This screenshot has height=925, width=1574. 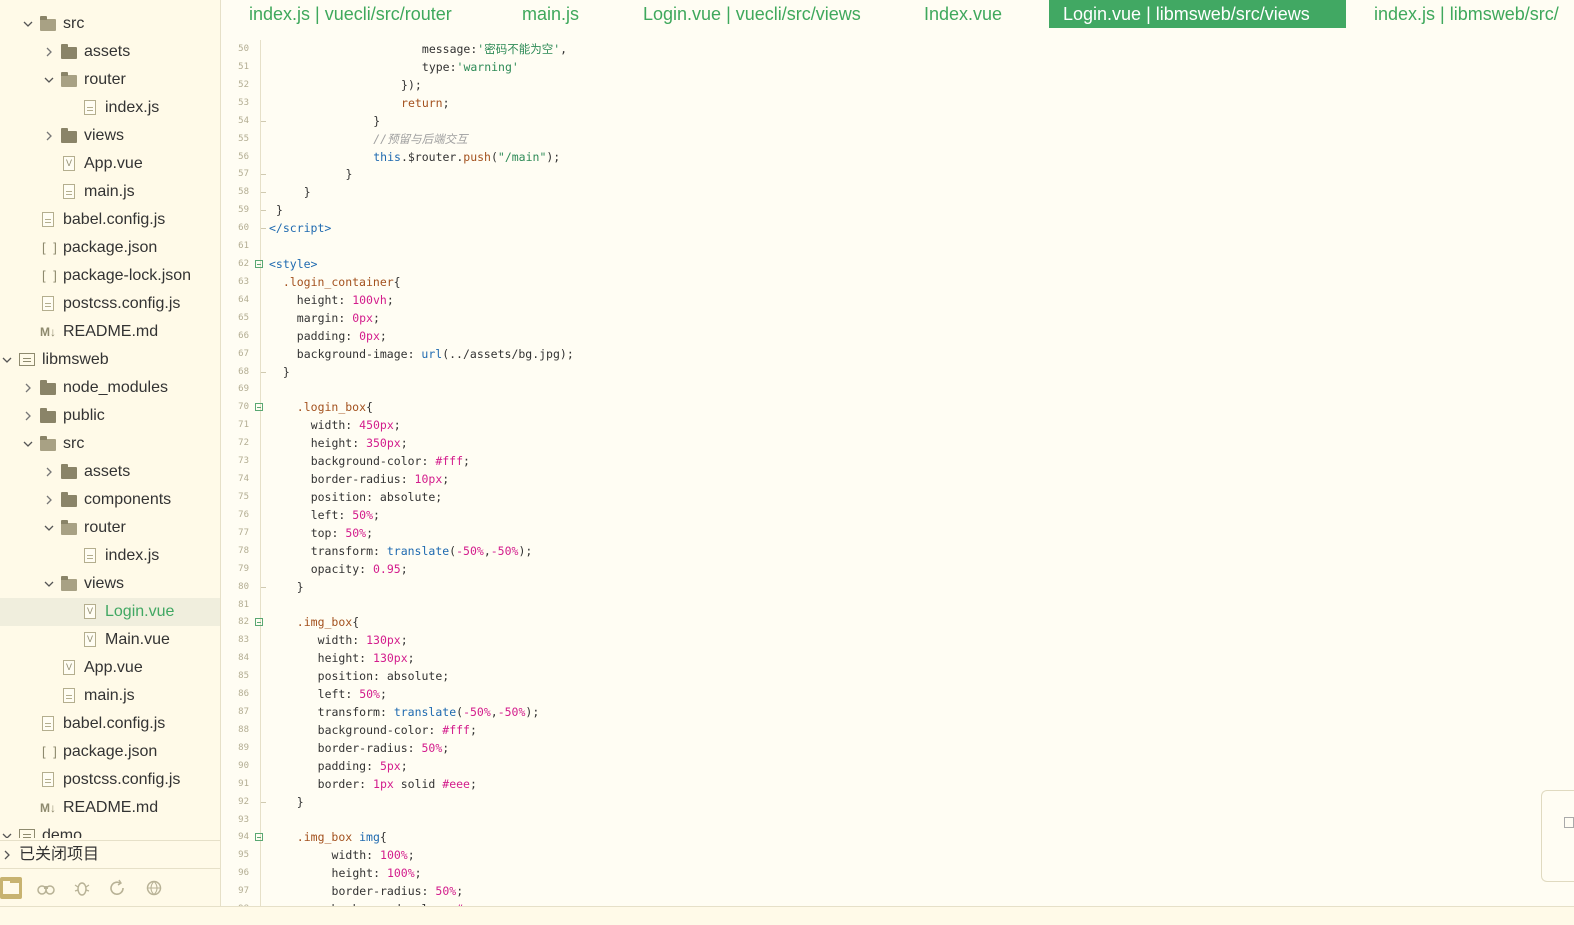 I want to click on line-number: 62, so click(x=243, y=264).